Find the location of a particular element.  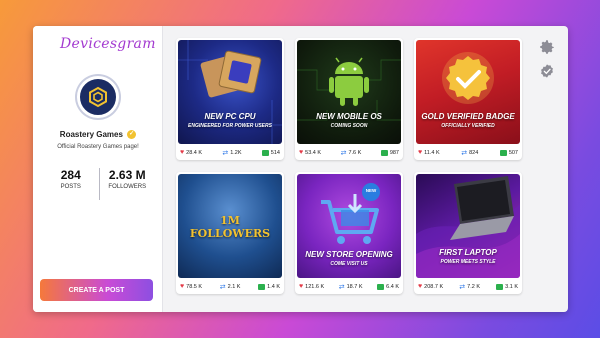

post-title: GOLD VERIFIED BADGE is located at coordinates (468, 116).